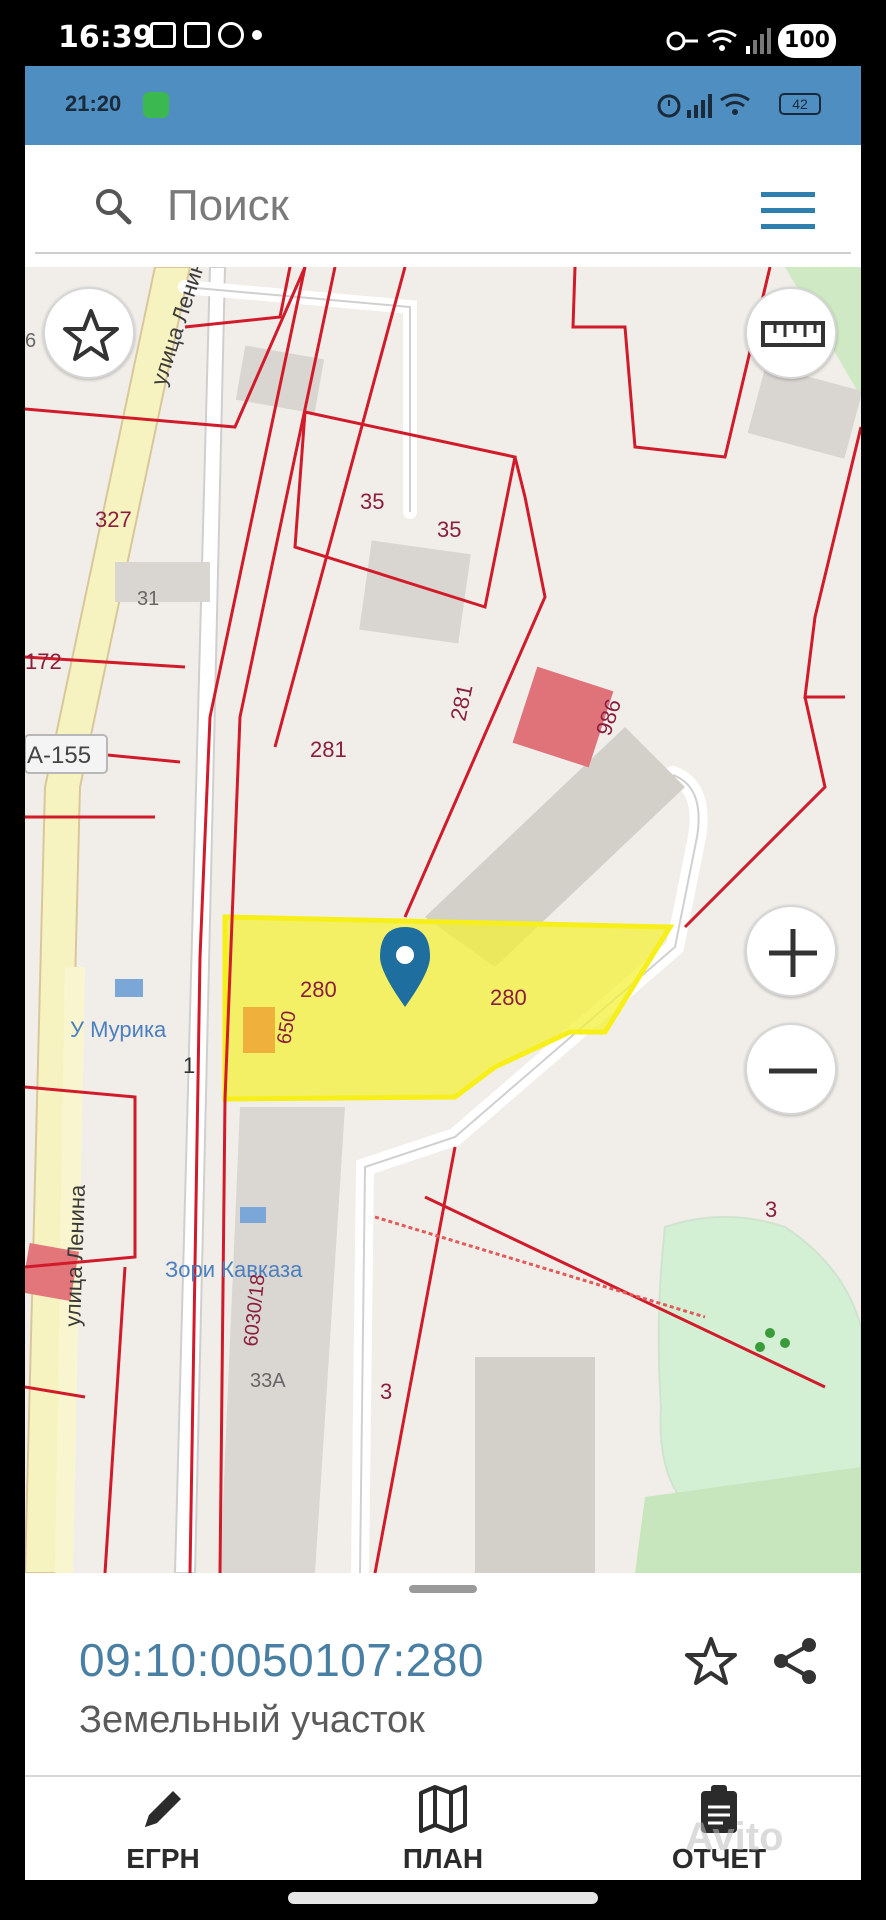 The height and width of the screenshot is (1920, 886). Describe the element at coordinates (43, 661) in the screenshot. I see `number-label: 172` at that location.